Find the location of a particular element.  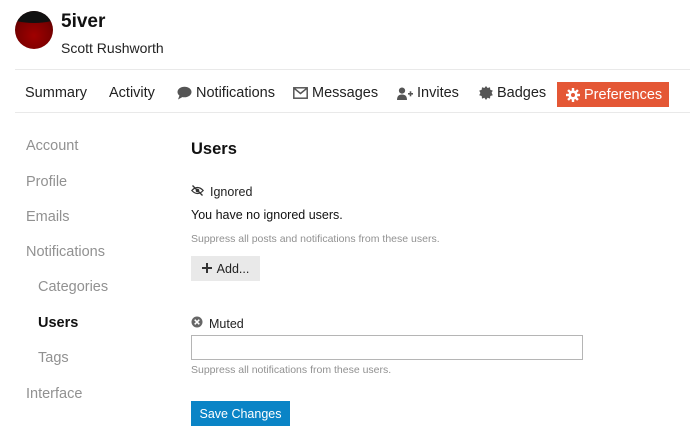

nav-invites-label: Invites is located at coordinates (438, 93).